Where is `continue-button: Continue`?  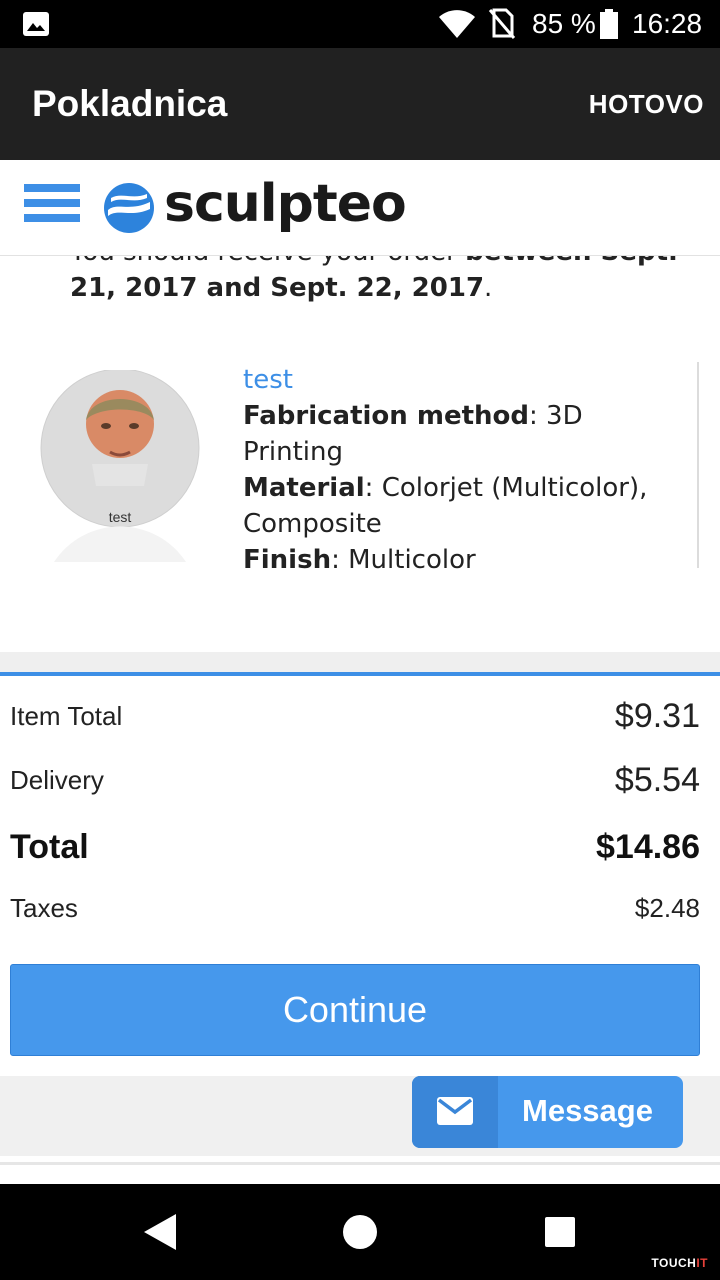
continue-button: Continue is located at coordinates (355, 1010).